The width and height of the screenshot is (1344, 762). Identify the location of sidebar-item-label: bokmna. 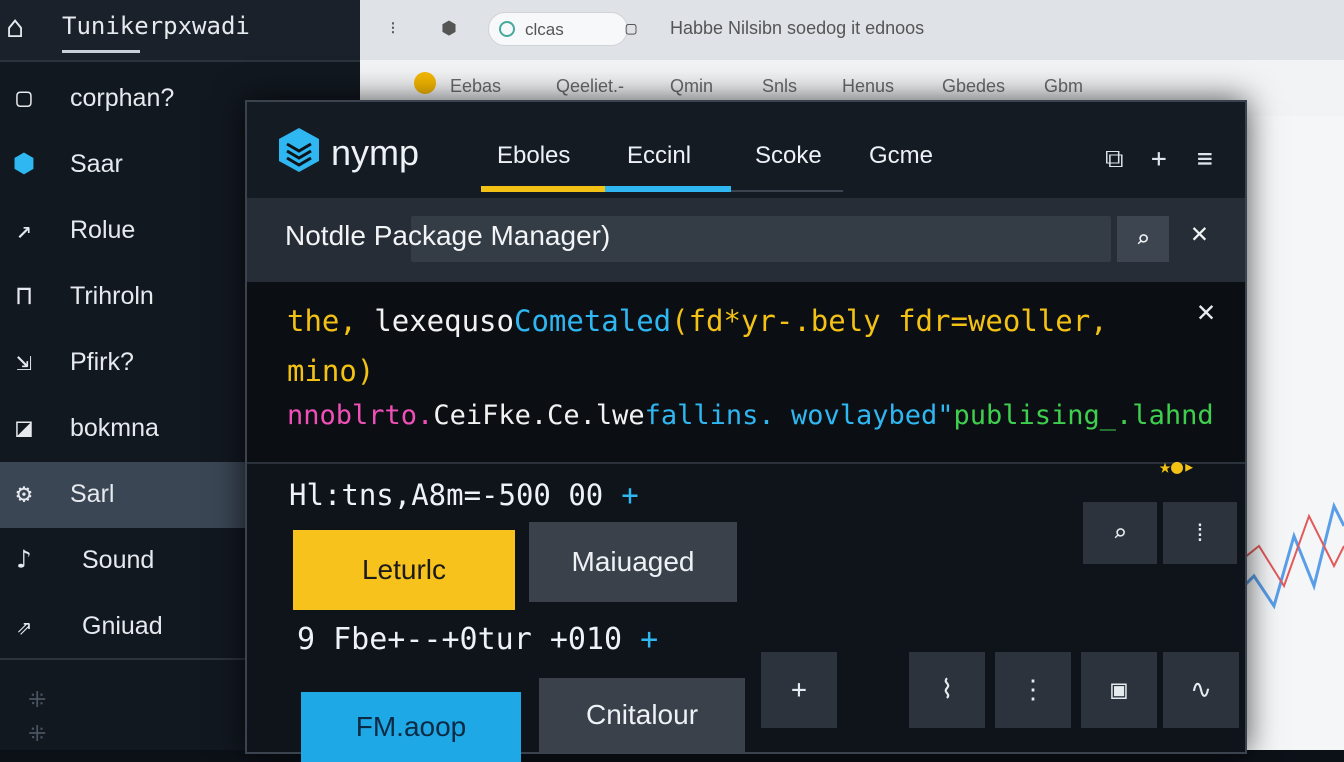
(114, 428).